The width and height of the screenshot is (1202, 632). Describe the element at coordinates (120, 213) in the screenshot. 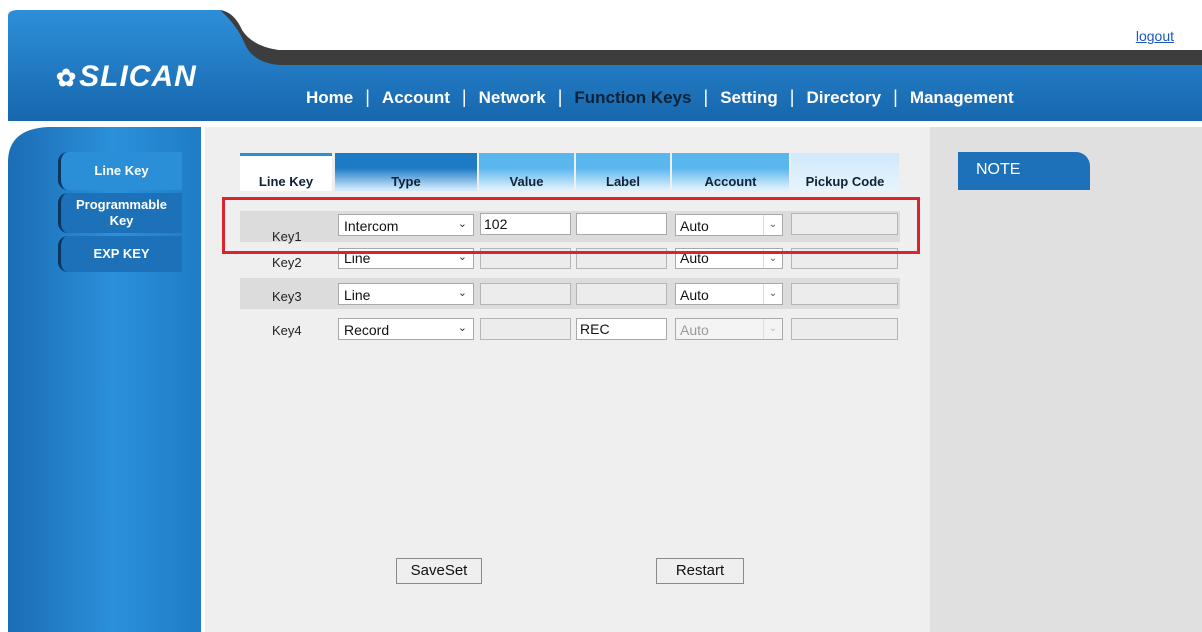

I see `sidebar-item-programmable-key: Programmable Key` at that location.